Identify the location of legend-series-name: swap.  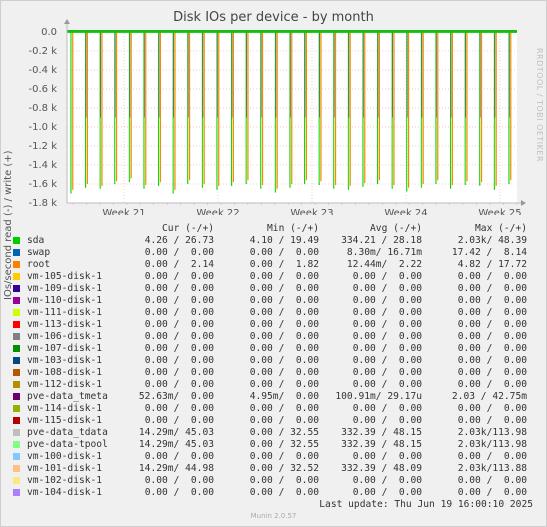
(39, 252).